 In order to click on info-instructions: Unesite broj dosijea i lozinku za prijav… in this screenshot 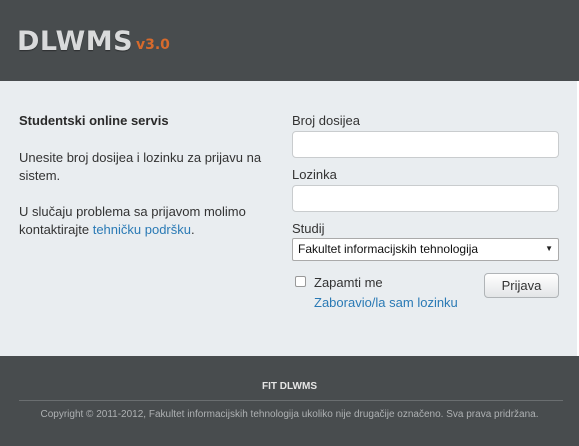, I will do `click(140, 166)`.